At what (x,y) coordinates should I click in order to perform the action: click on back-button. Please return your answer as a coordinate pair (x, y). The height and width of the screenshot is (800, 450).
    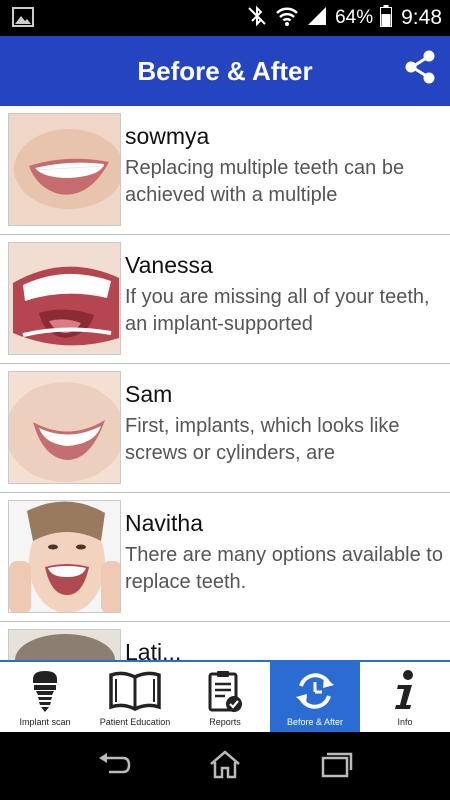
    Looking at the image, I should click on (114, 766).